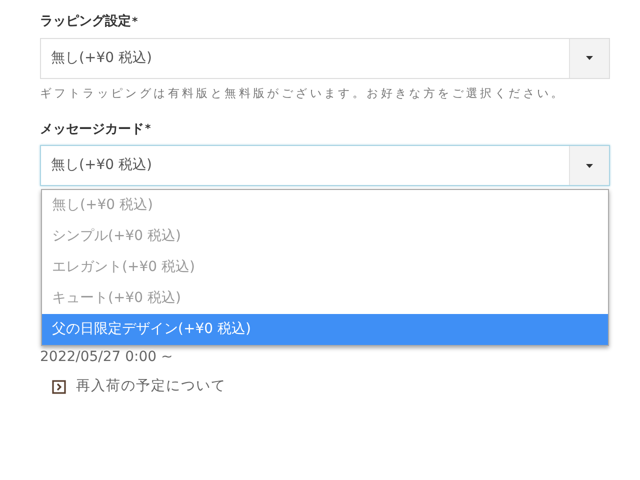 The width and height of the screenshot is (640, 480). I want to click on help-text: ギフトラッピングは有料版と無料版がございます。お好きな方をご選択ください。, so click(303, 93).